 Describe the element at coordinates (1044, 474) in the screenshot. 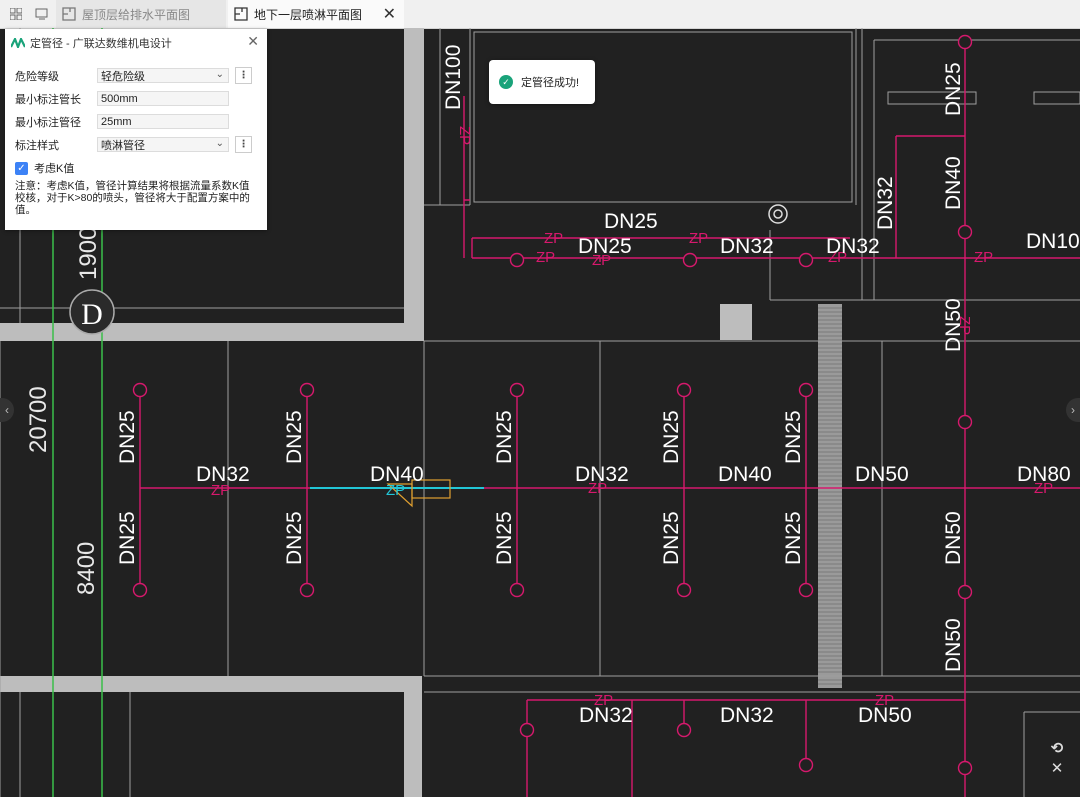

I see `svg-text: DN80` at that location.